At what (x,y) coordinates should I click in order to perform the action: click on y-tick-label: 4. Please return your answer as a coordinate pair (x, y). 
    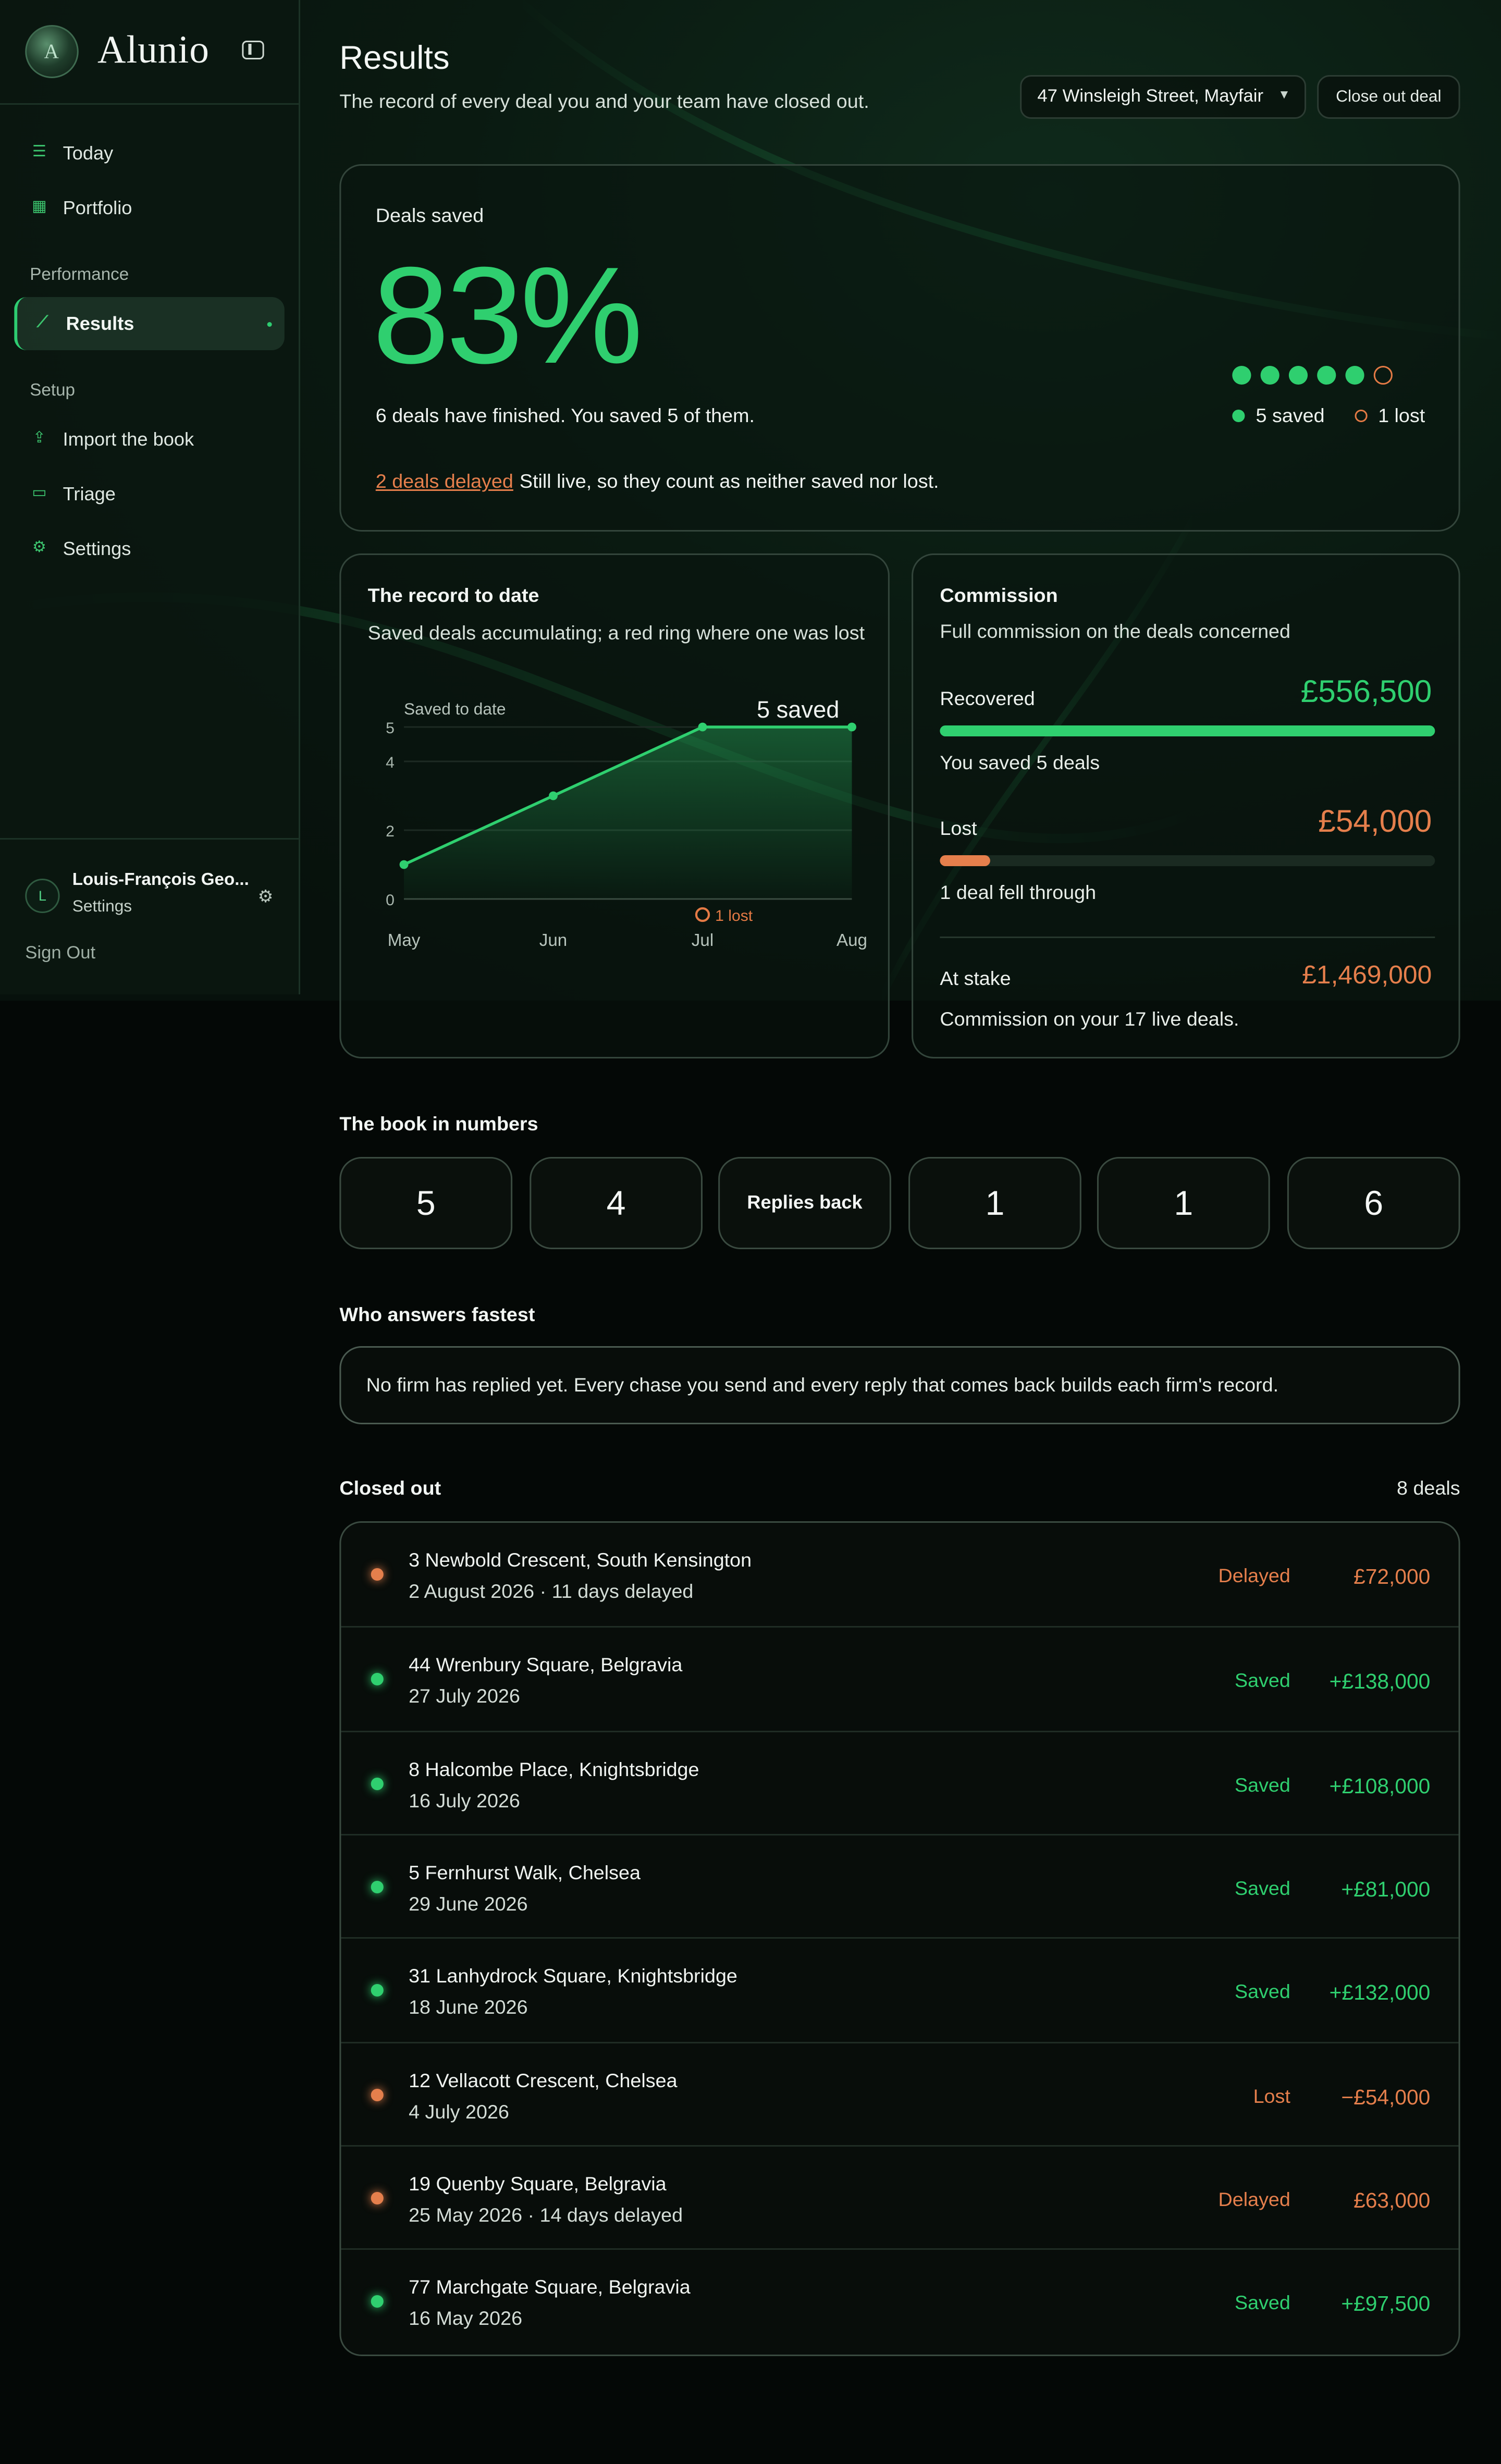
    Looking at the image, I should click on (390, 762).